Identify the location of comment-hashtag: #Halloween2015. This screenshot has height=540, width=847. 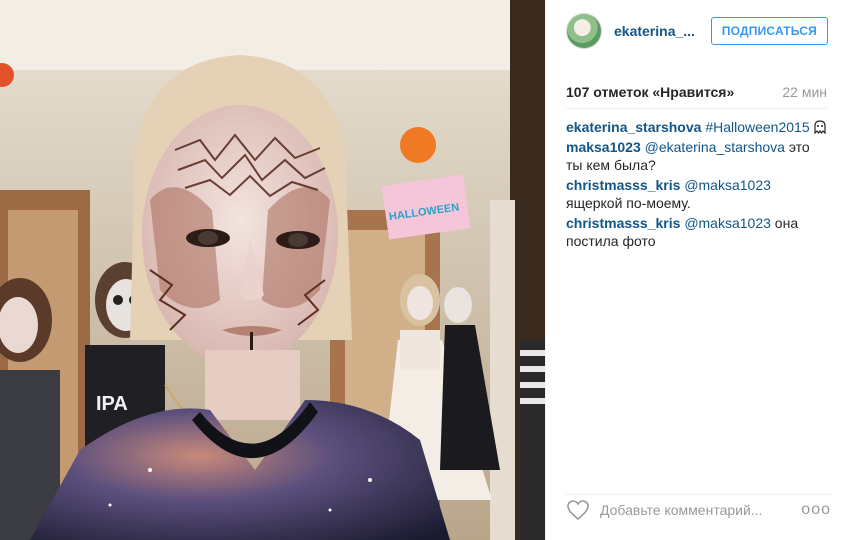
(757, 127).